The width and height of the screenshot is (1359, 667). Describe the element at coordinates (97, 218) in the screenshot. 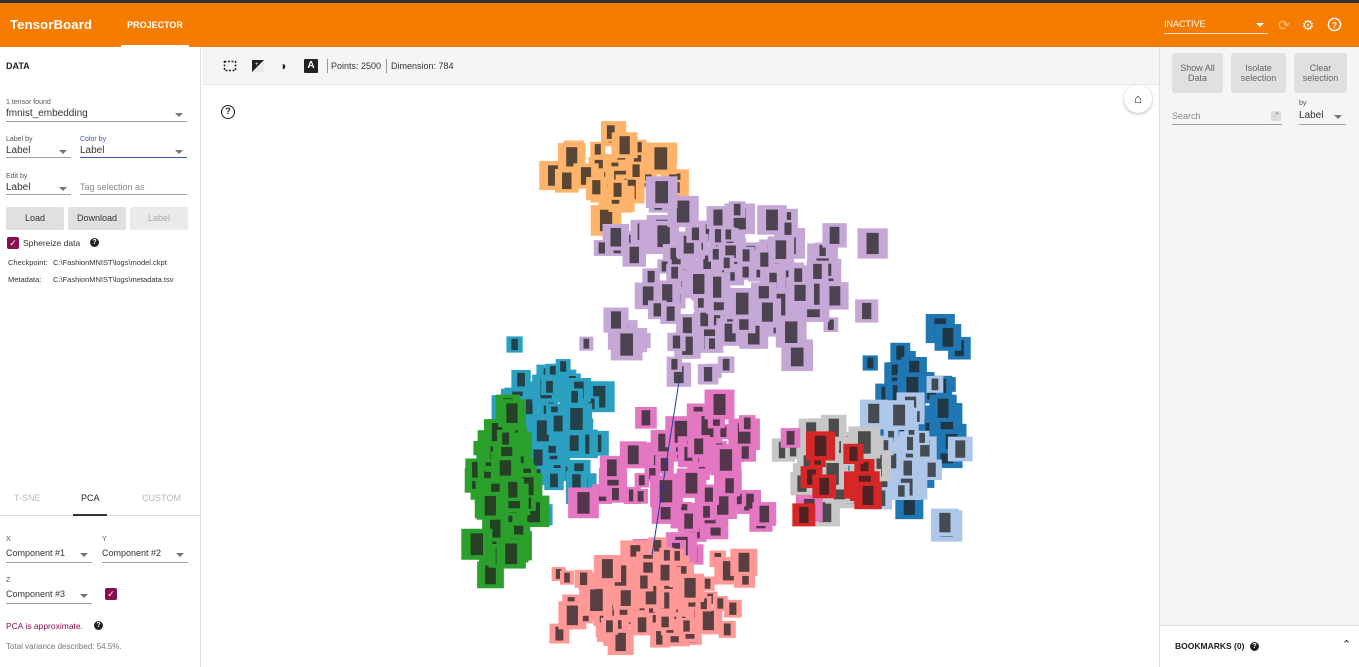

I see `download-button: Download` at that location.